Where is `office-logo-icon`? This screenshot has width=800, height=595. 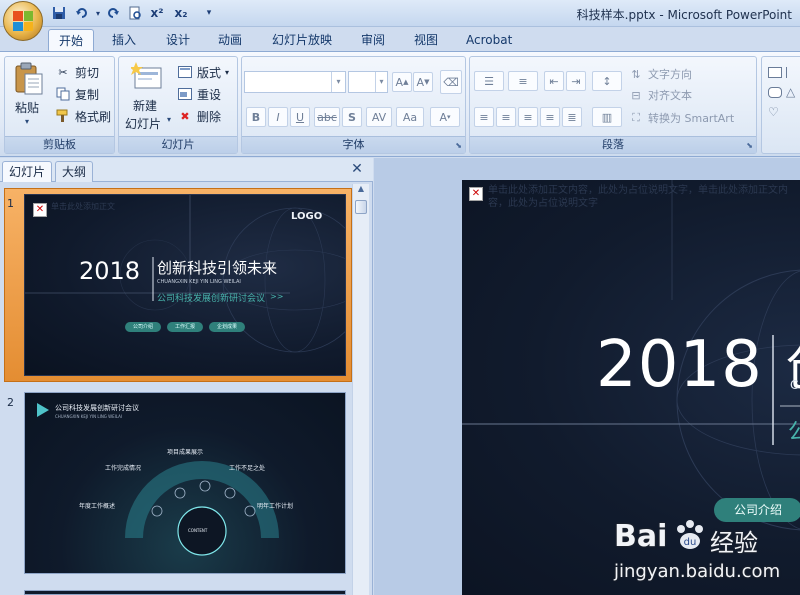 office-logo-icon is located at coordinates (23, 21).